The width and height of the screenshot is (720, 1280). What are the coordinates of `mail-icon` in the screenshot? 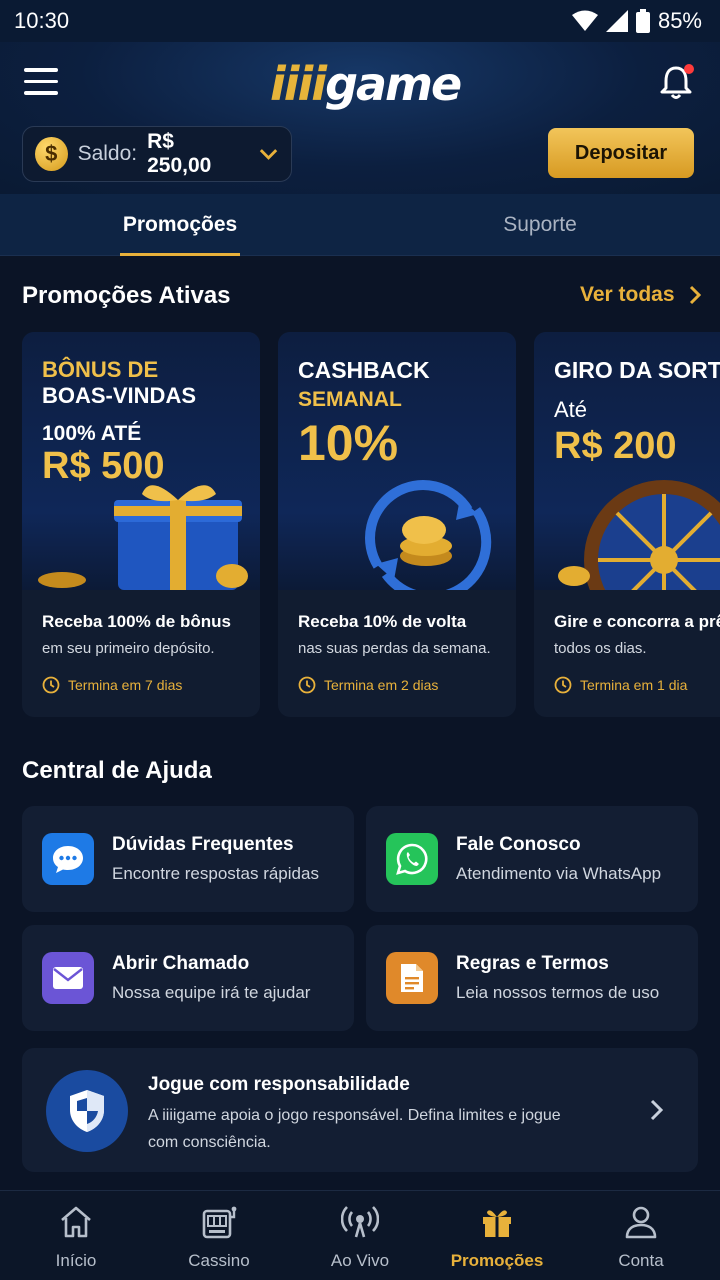 It's located at (68, 978).